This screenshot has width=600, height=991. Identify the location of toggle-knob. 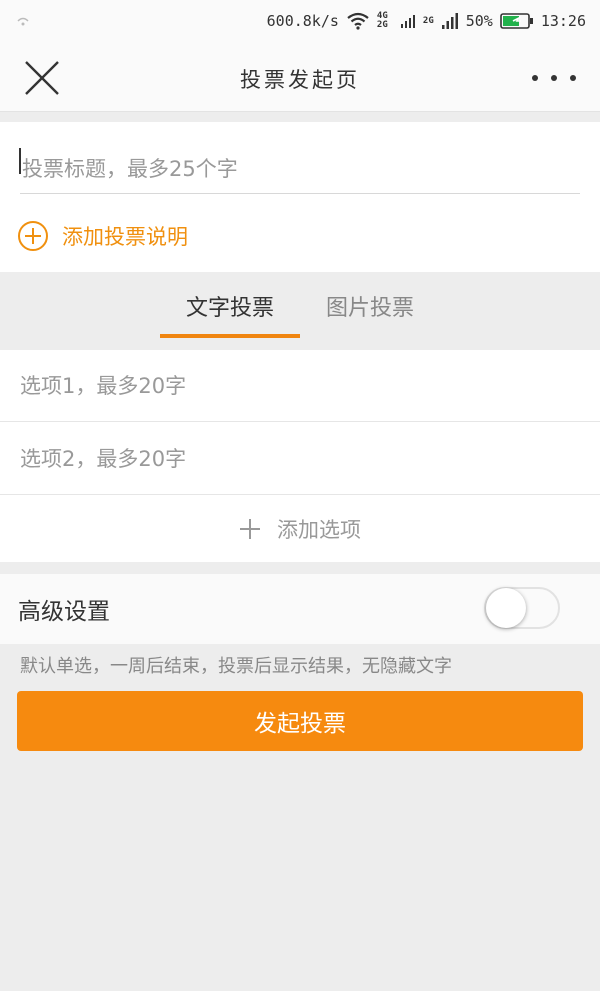
(506, 608).